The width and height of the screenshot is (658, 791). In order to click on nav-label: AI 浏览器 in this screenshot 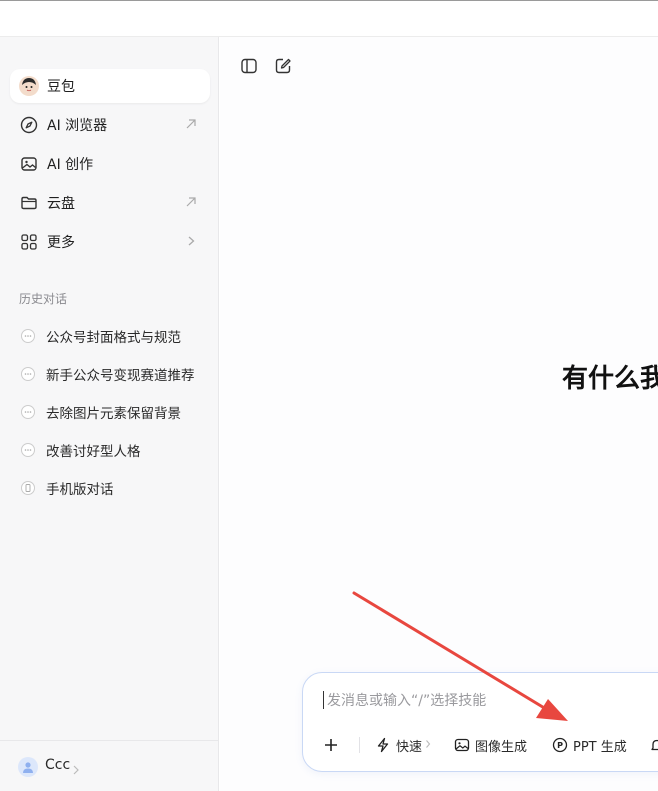, I will do `click(77, 126)`.